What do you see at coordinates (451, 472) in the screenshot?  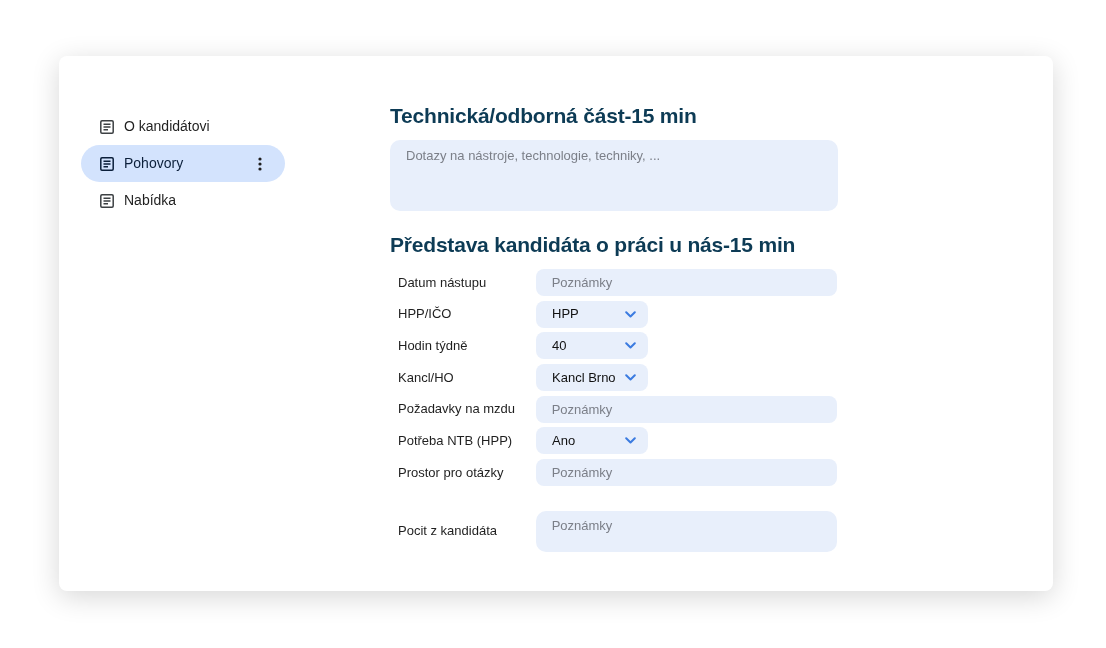 I see `field-label: Prostor pro otázky` at bounding box center [451, 472].